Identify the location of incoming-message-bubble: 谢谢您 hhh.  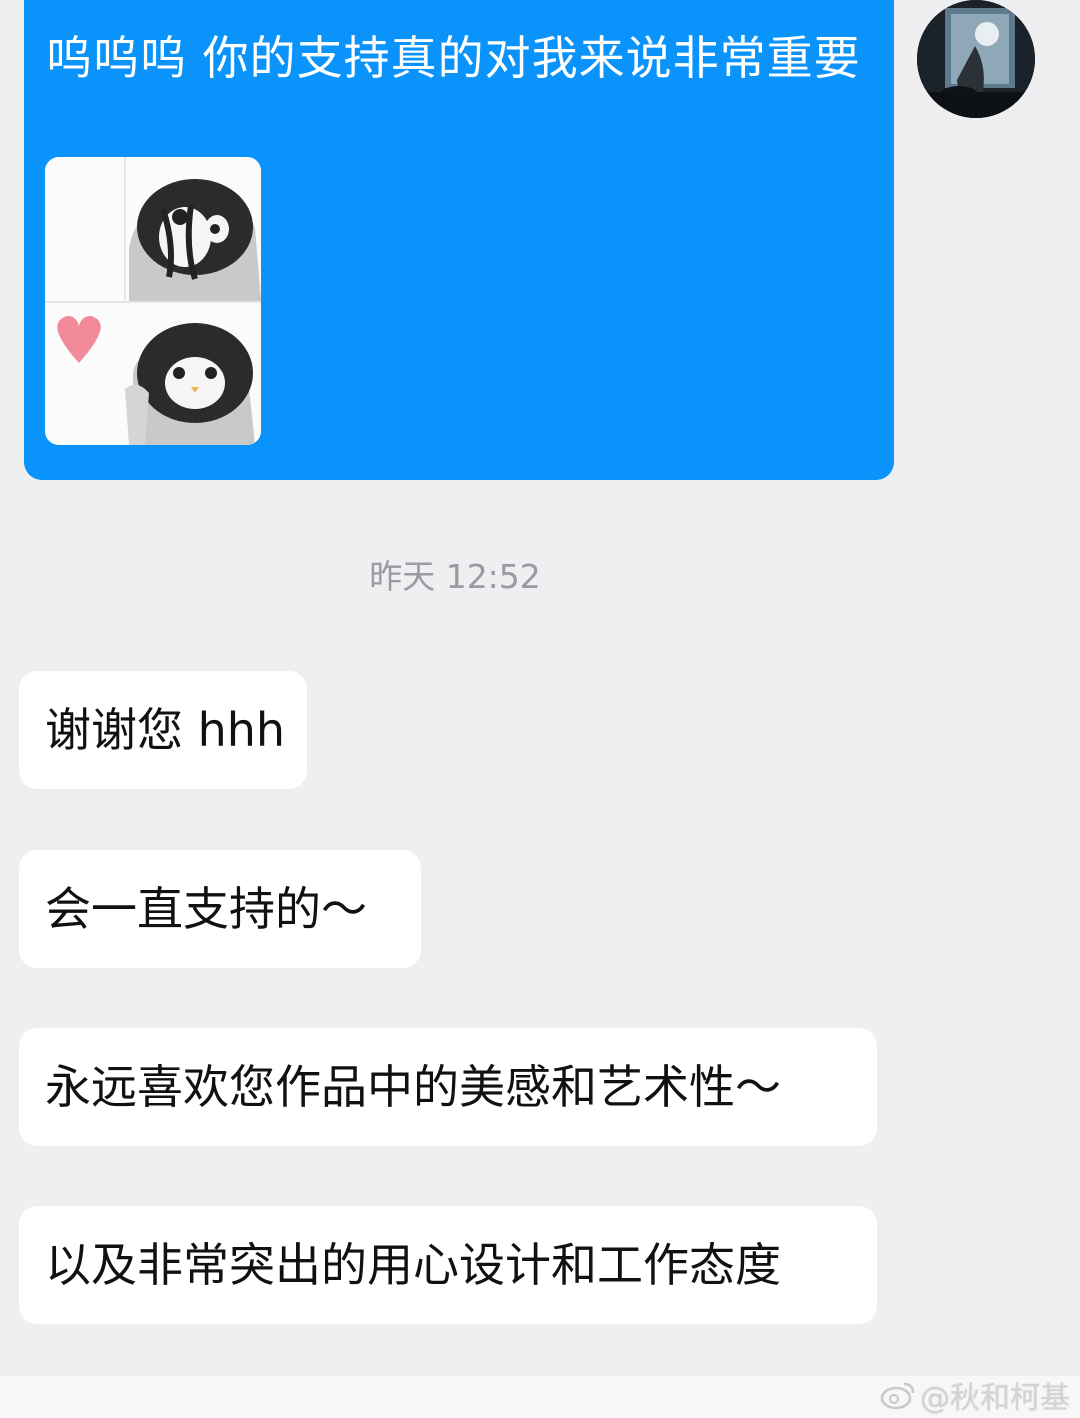
(163, 730).